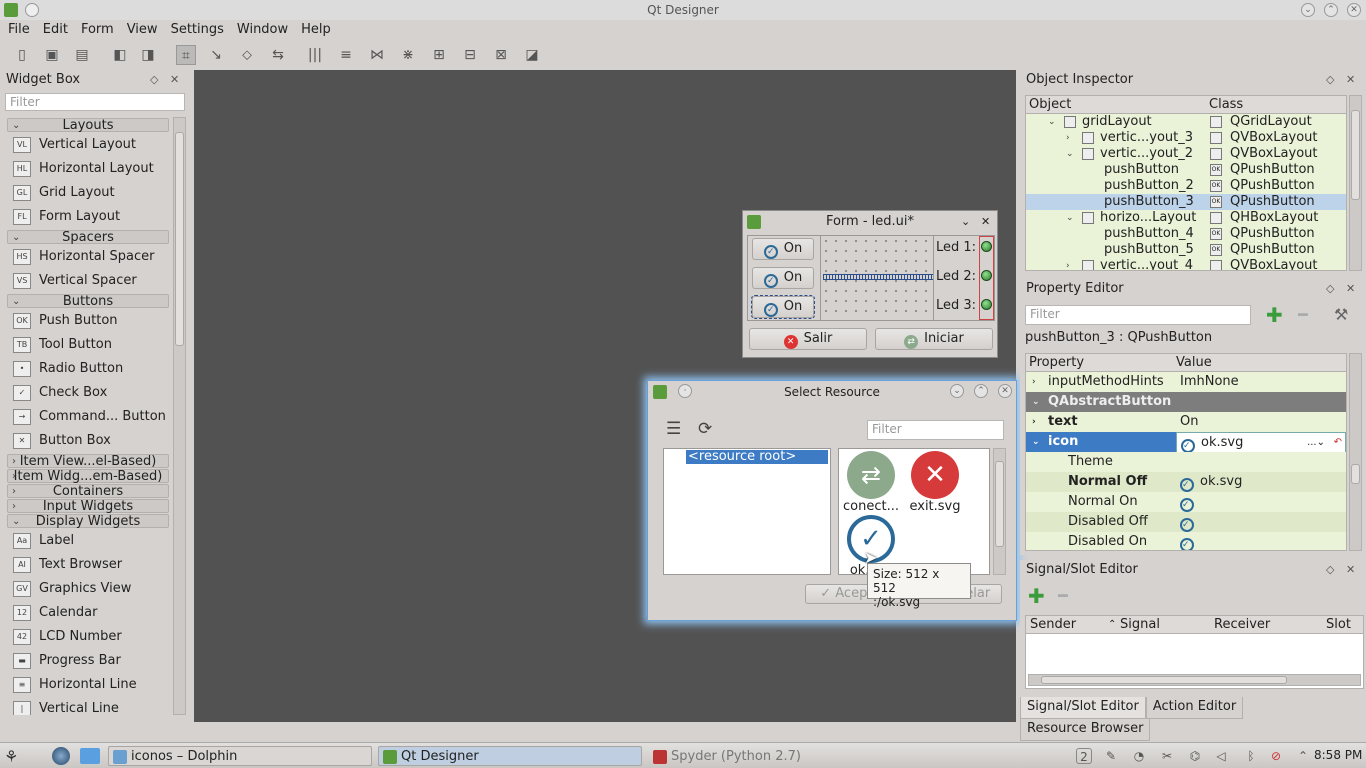 The width and height of the screenshot is (1366, 768). I want to click on remove-property-icon: ━, so click(1303, 315).